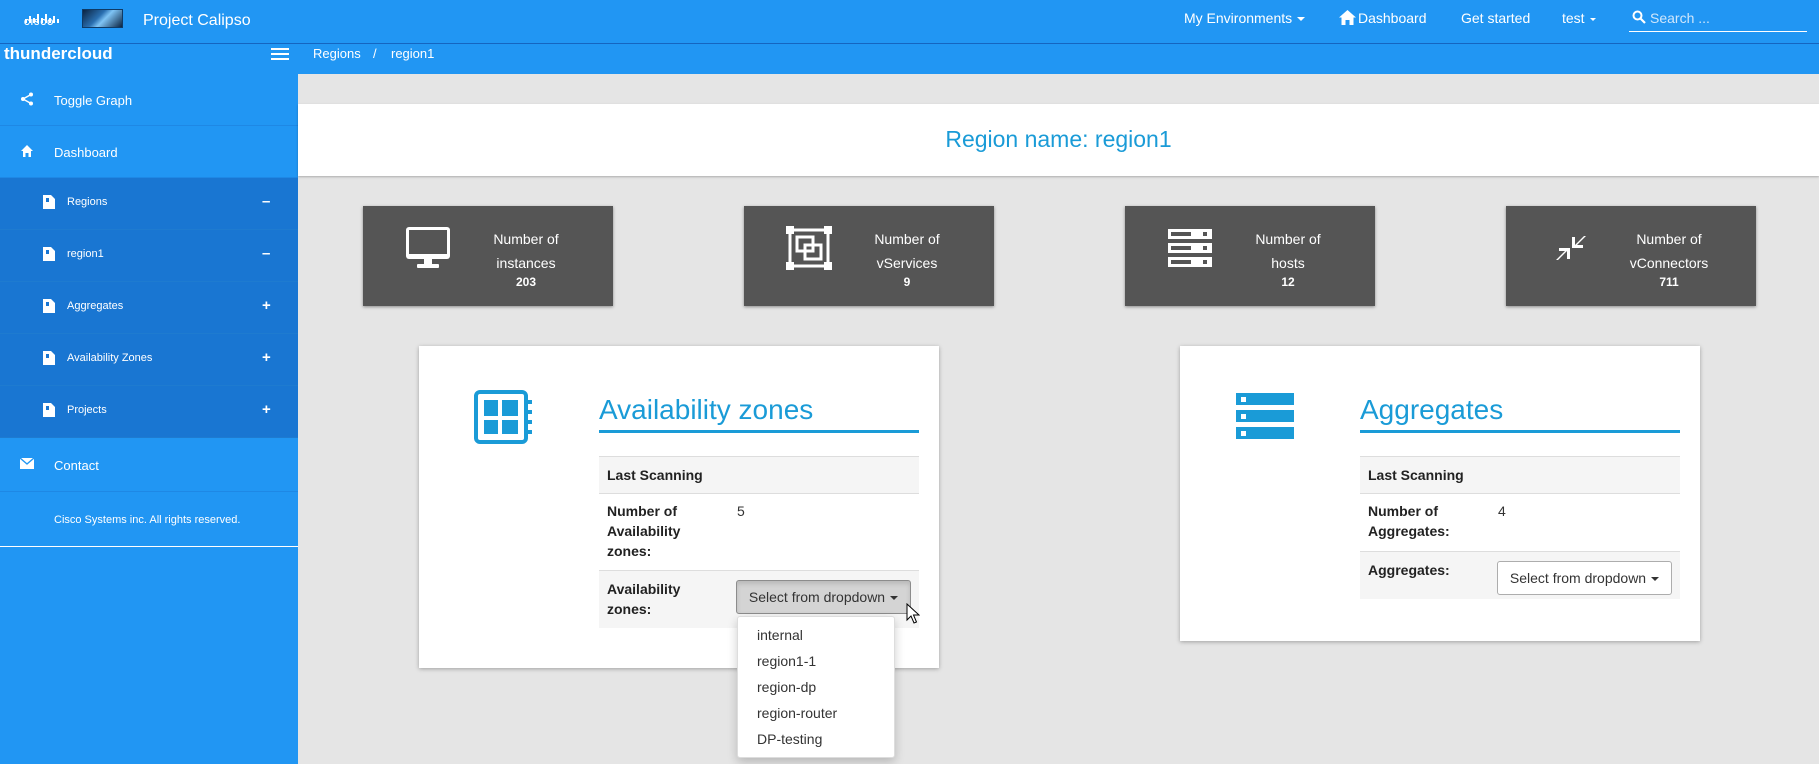 This screenshot has width=1819, height=764. Describe the element at coordinates (1571, 248) in the screenshot. I see `compress-icon` at that location.